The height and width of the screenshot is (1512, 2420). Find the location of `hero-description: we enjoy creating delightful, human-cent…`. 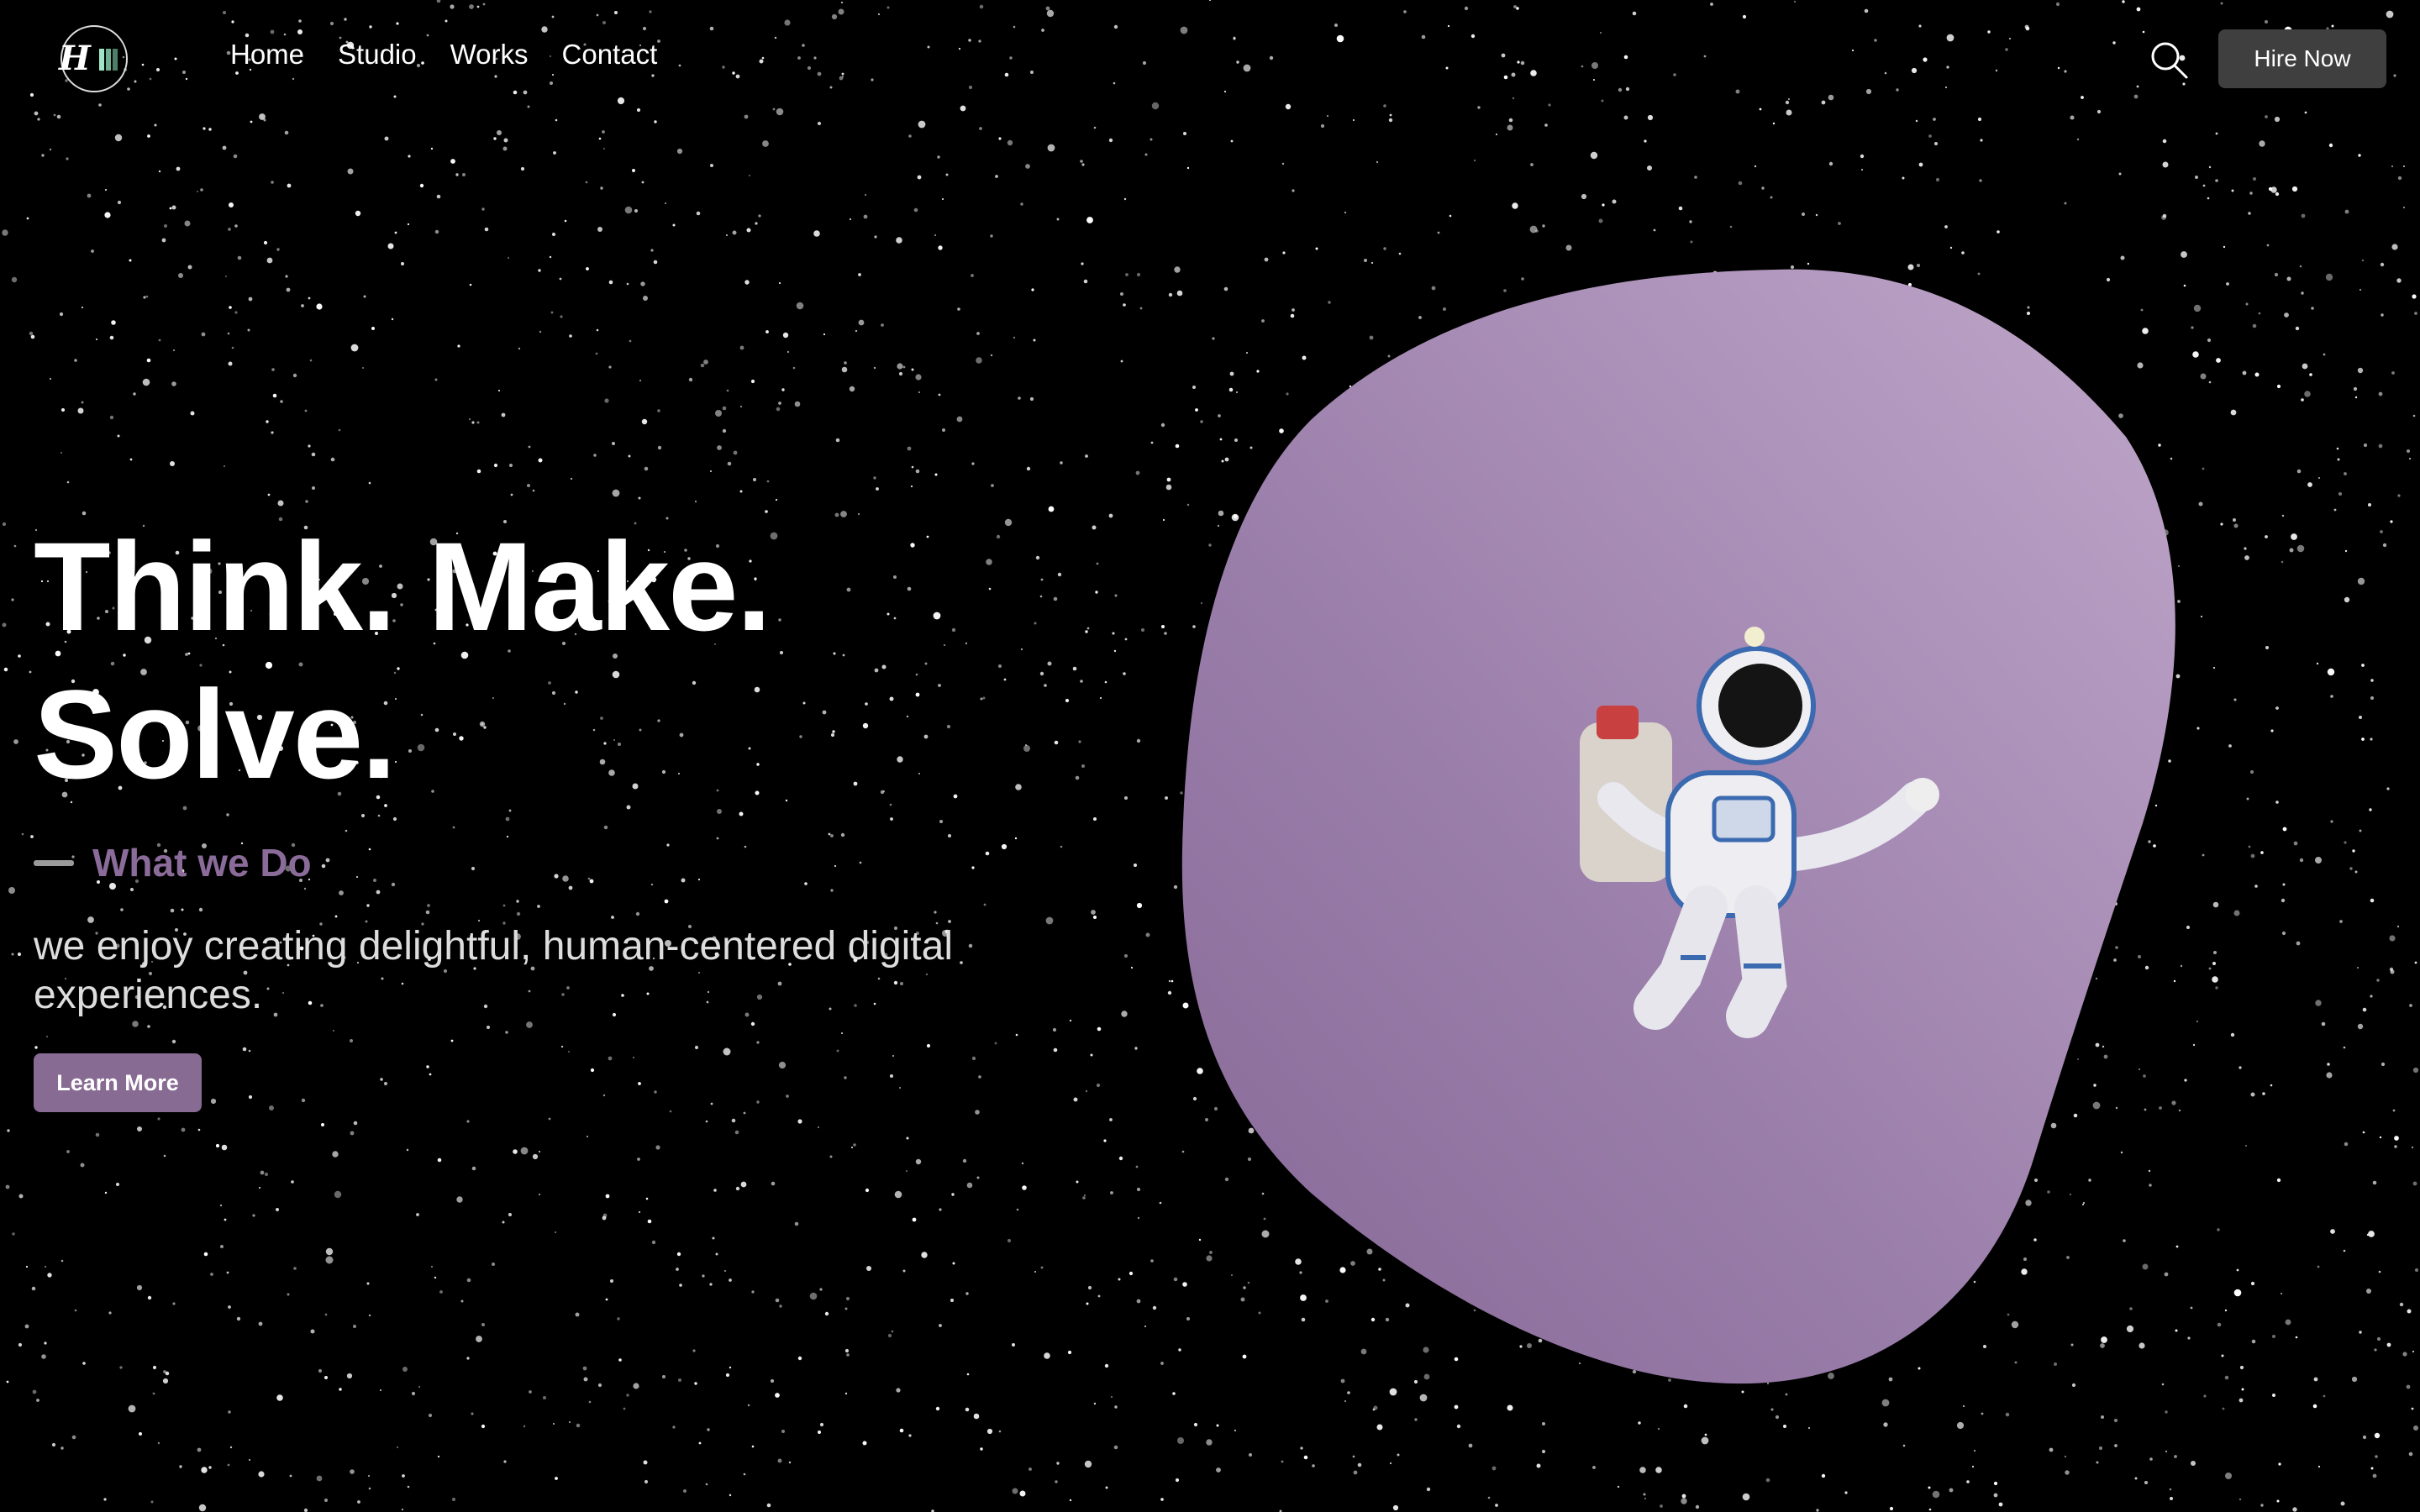

hero-description: we enjoy creating delightful, human-cent… is located at coordinates (494, 970).